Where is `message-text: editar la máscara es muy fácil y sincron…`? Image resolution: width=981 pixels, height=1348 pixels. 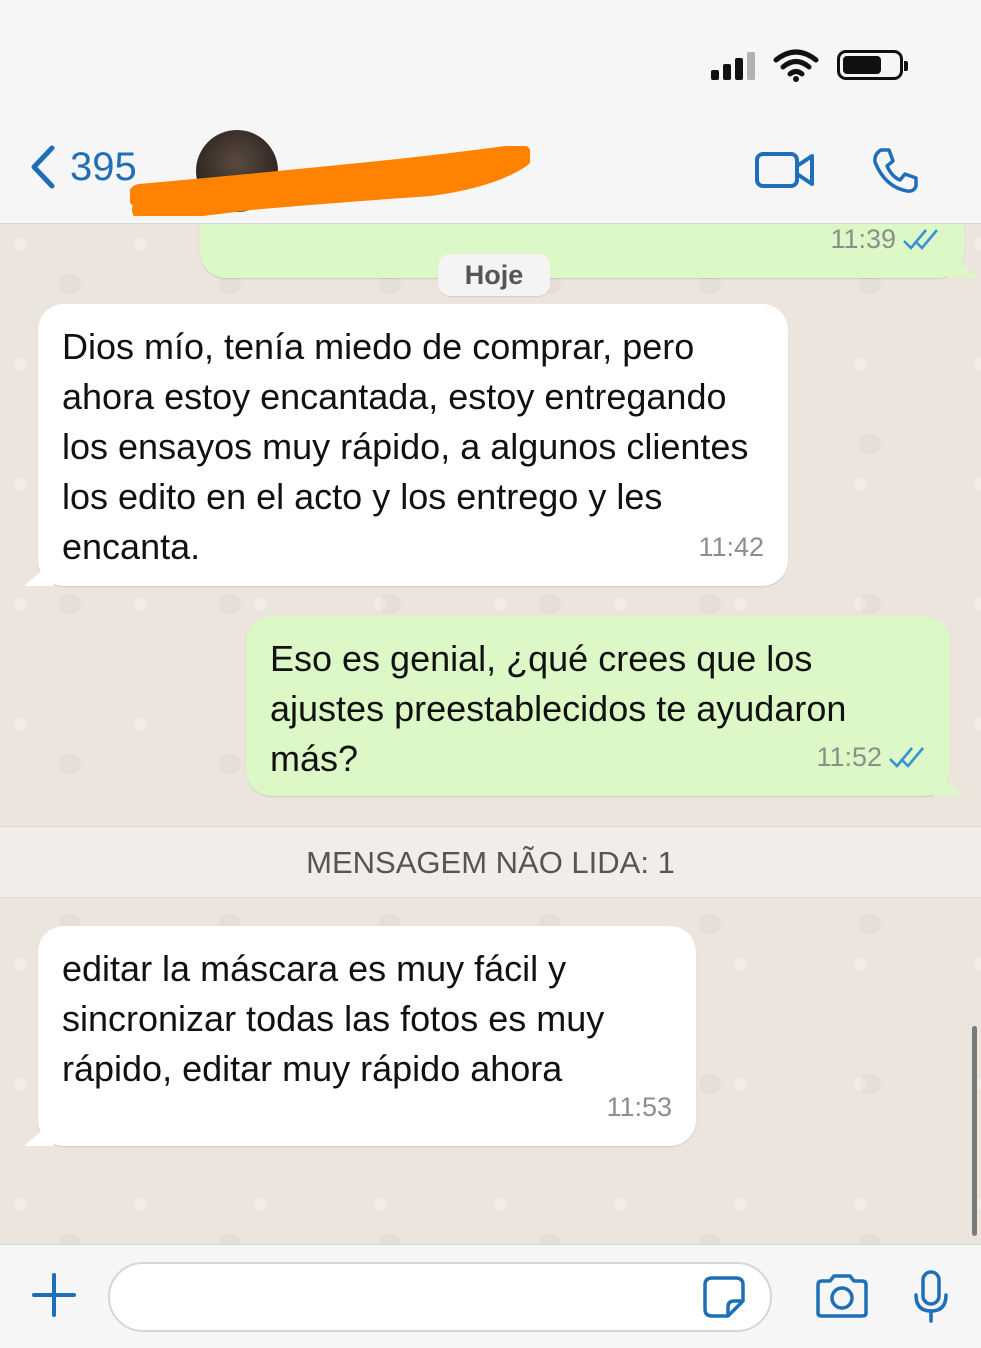 message-text: editar la máscara es muy fácil y sincron… is located at coordinates (333, 1018).